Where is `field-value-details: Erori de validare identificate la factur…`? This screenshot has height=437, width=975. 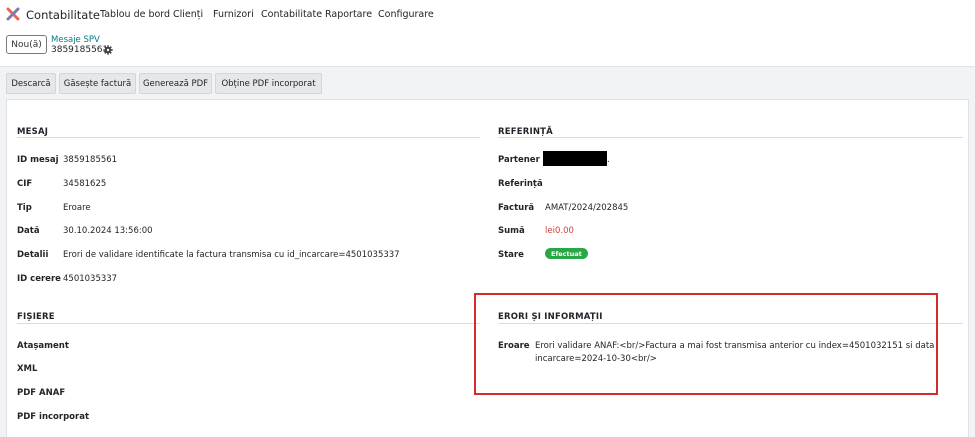 field-value-details: Erori de validare identificate la factur… is located at coordinates (231, 255).